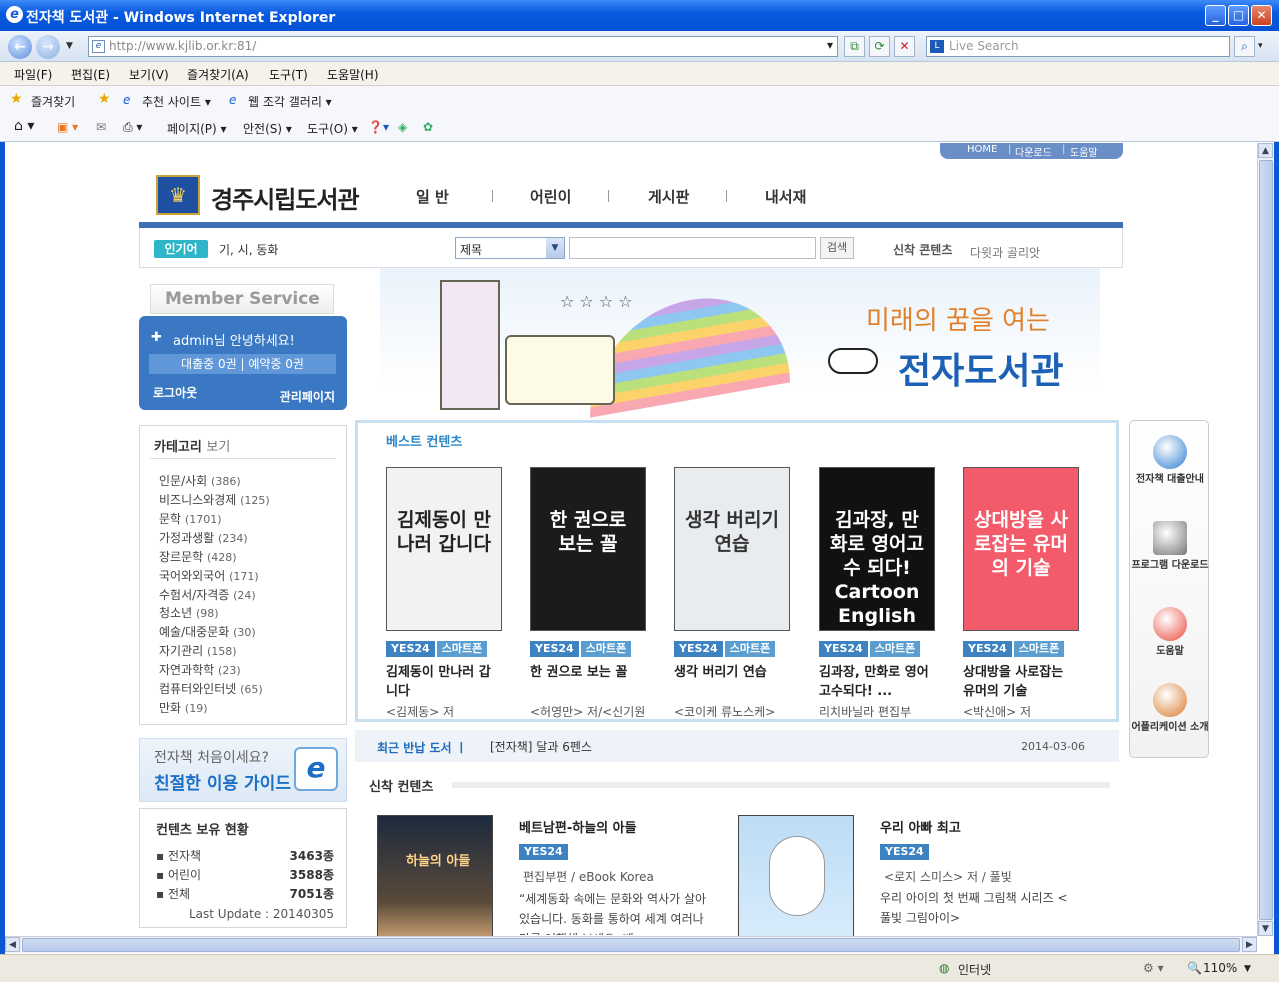 The width and height of the screenshot is (1279, 982). I want to click on search-input, so click(692, 248).